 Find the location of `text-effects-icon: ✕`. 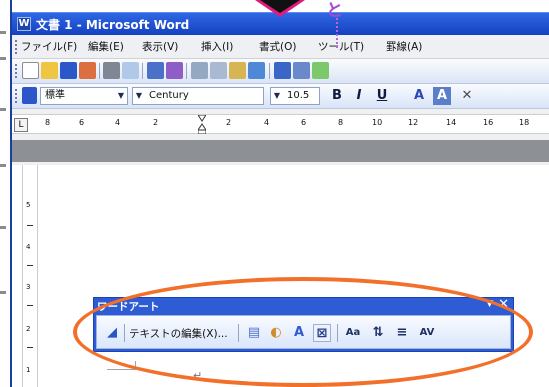

text-effects-icon: ✕ is located at coordinates (467, 96).